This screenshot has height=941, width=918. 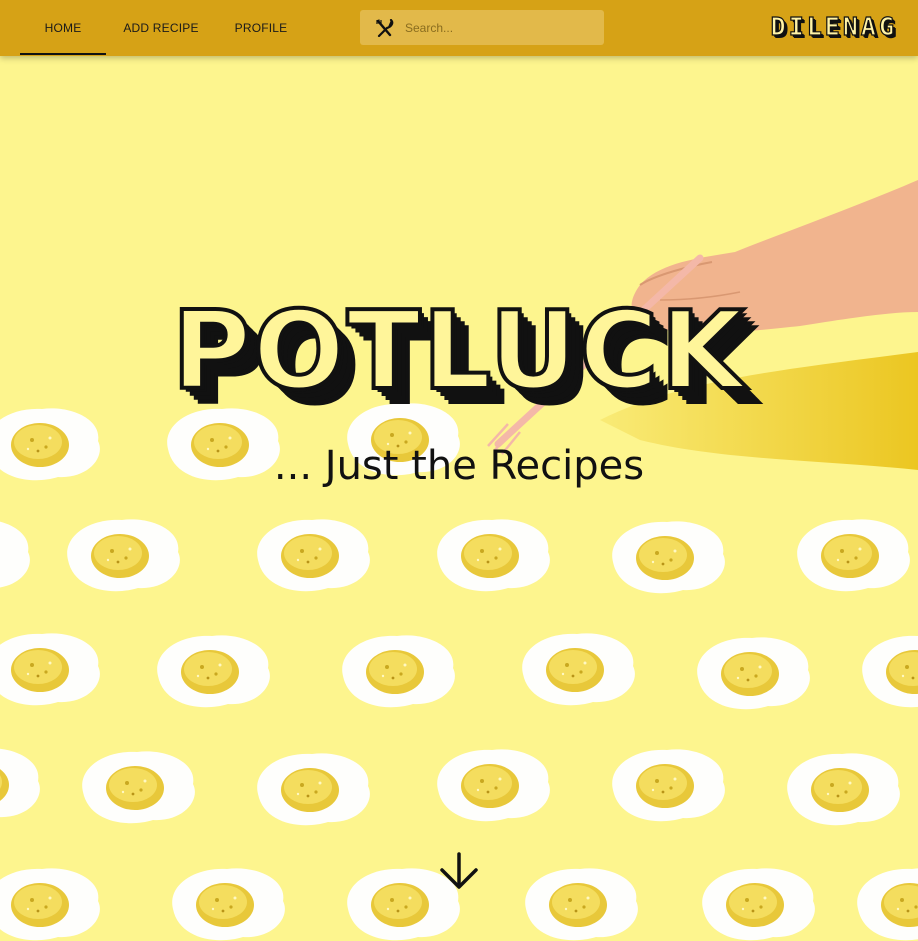 I want to click on search-bar, so click(x=482, y=27).